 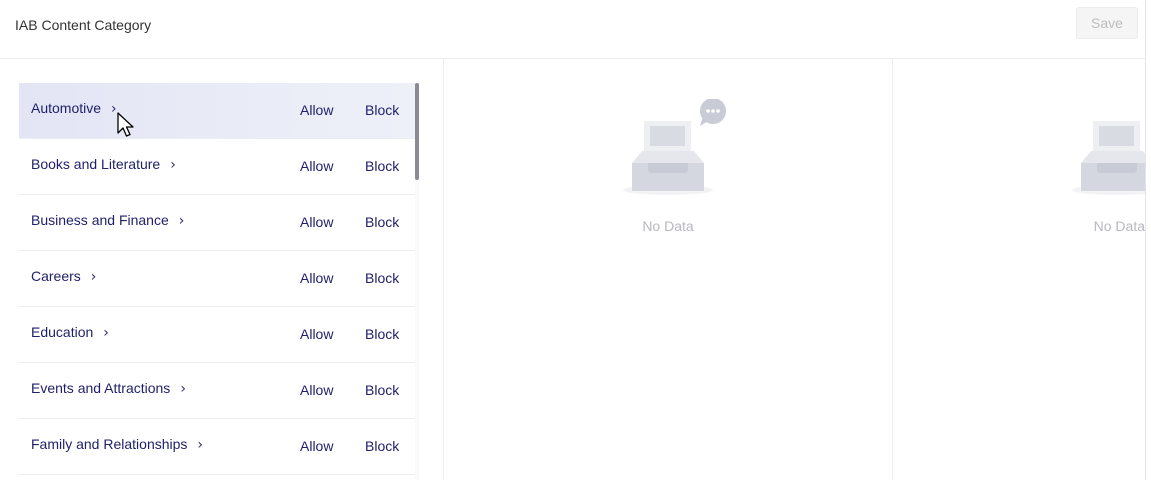 I want to click on category-label: Business and Finance ›, so click(x=107, y=220).